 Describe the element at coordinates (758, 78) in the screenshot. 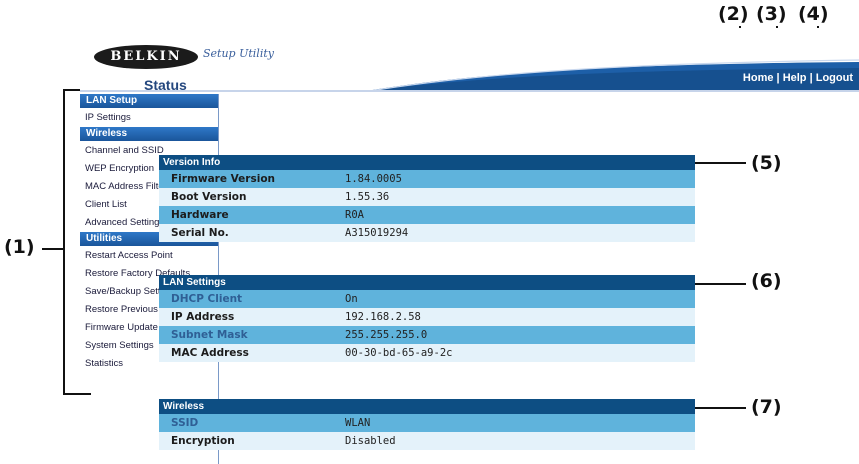

I see `home-link: Home` at that location.